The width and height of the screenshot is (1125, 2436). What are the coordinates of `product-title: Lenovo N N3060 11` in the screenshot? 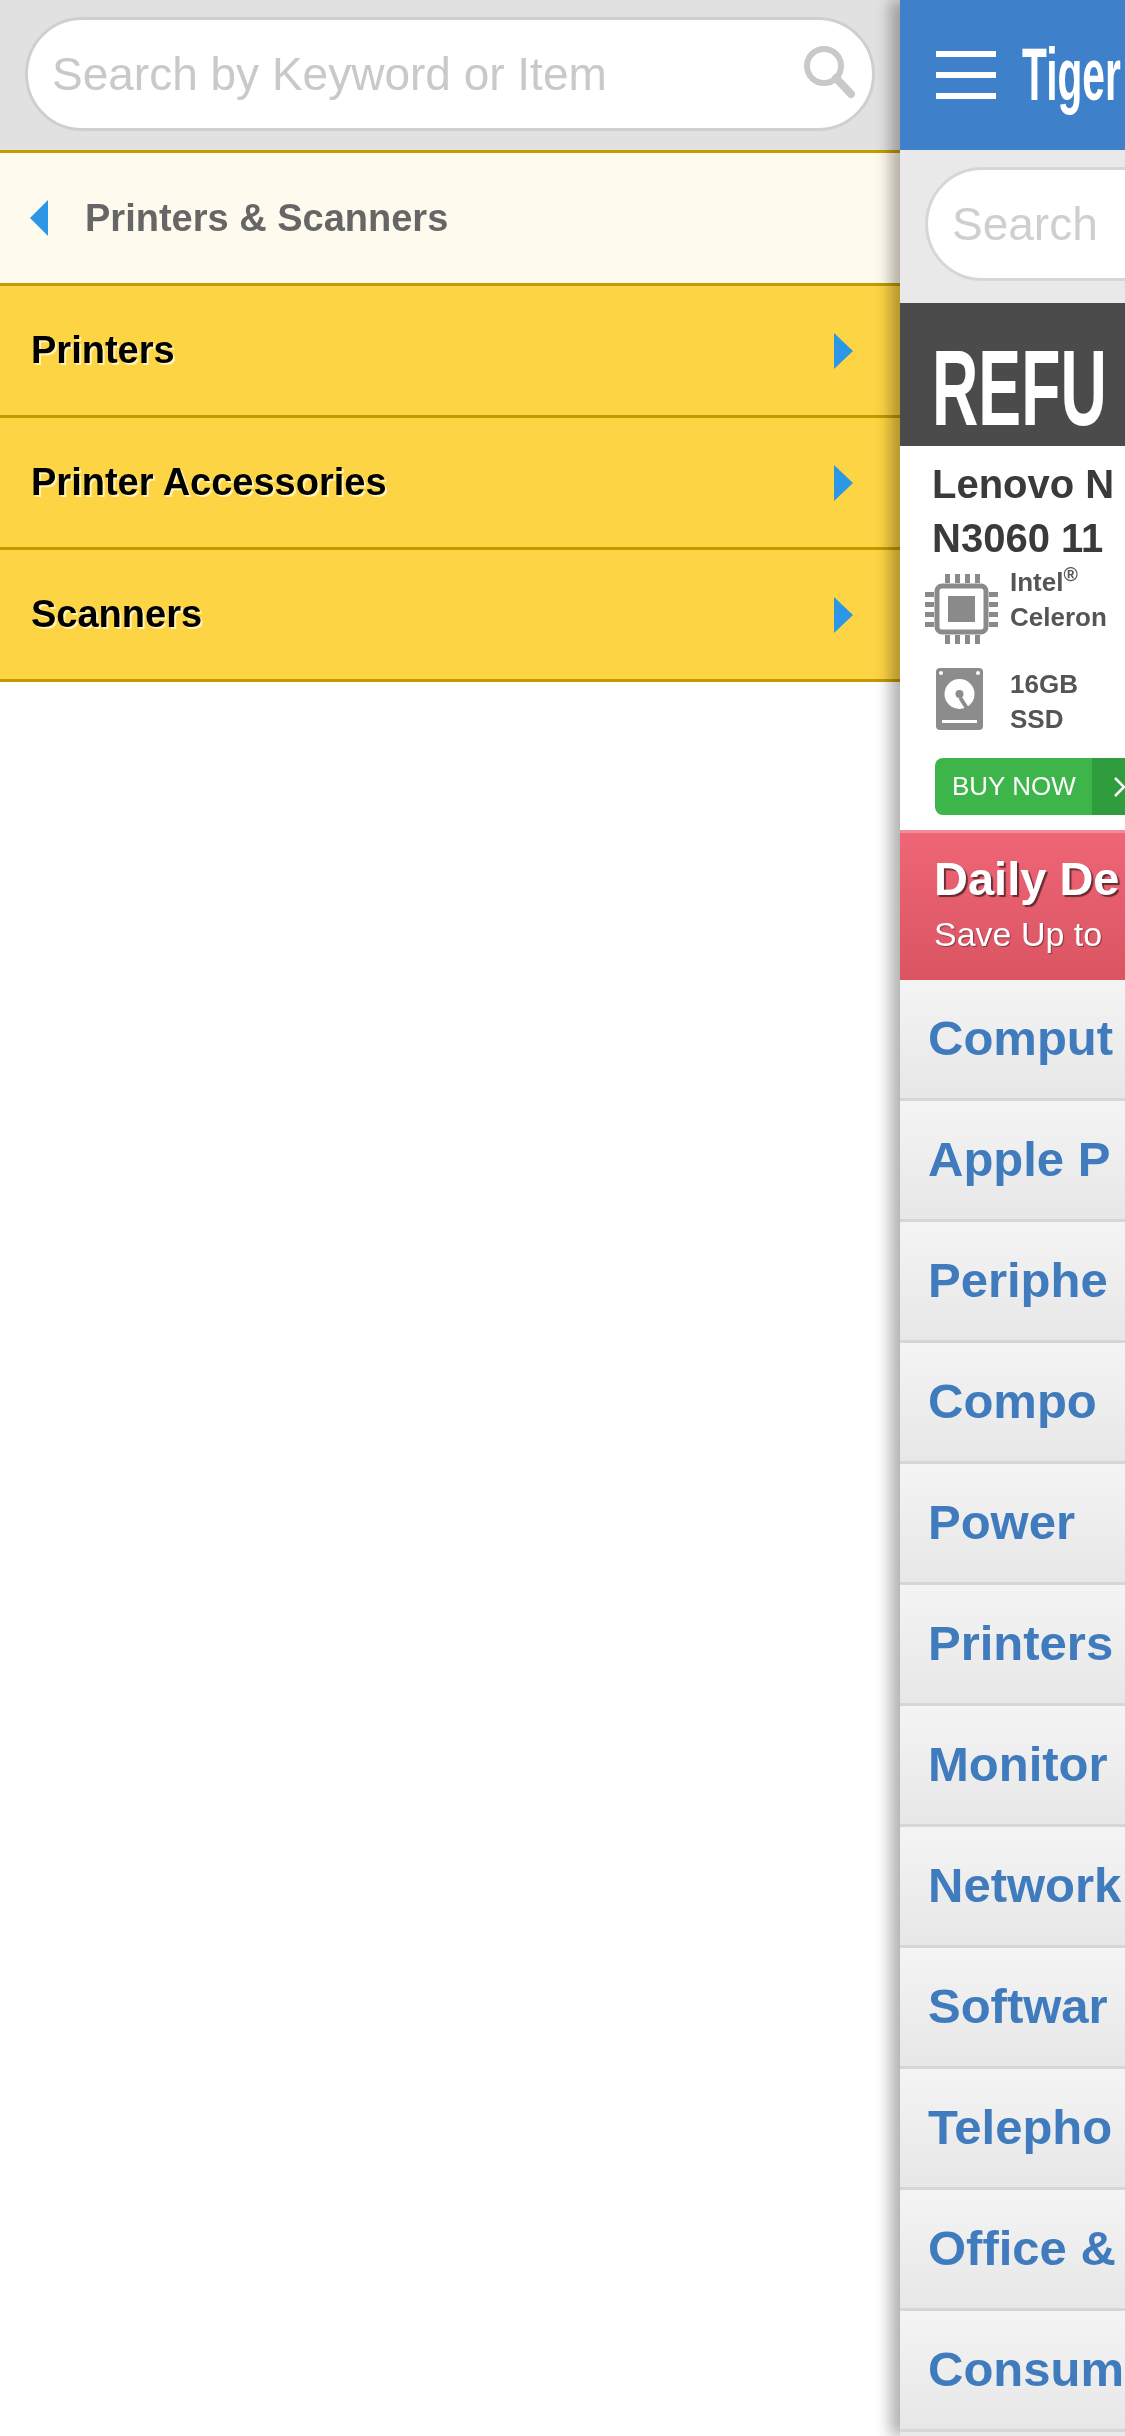 It's located at (1012, 511).